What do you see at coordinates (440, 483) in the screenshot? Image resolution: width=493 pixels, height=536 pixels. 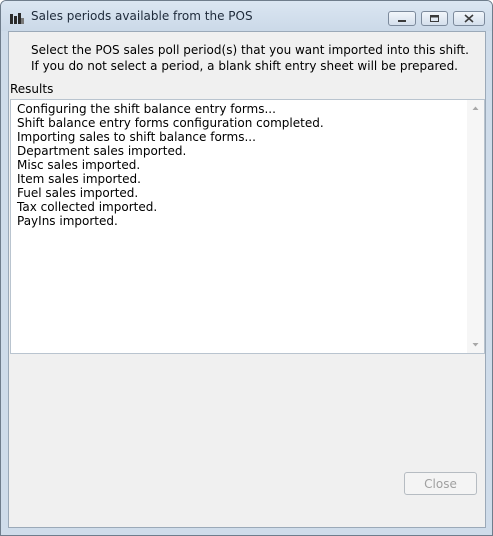 I see `close-button: Close` at bounding box center [440, 483].